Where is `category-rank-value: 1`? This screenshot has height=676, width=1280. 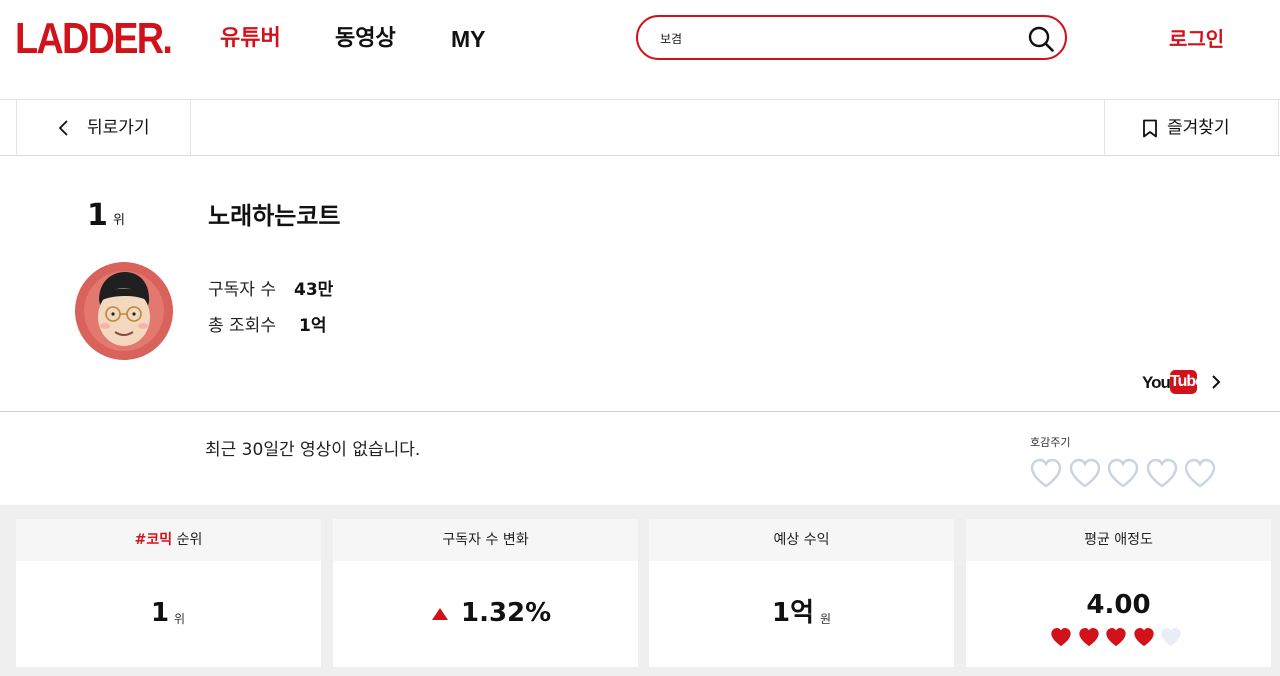
category-rank-value: 1 is located at coordinates (160, 613).